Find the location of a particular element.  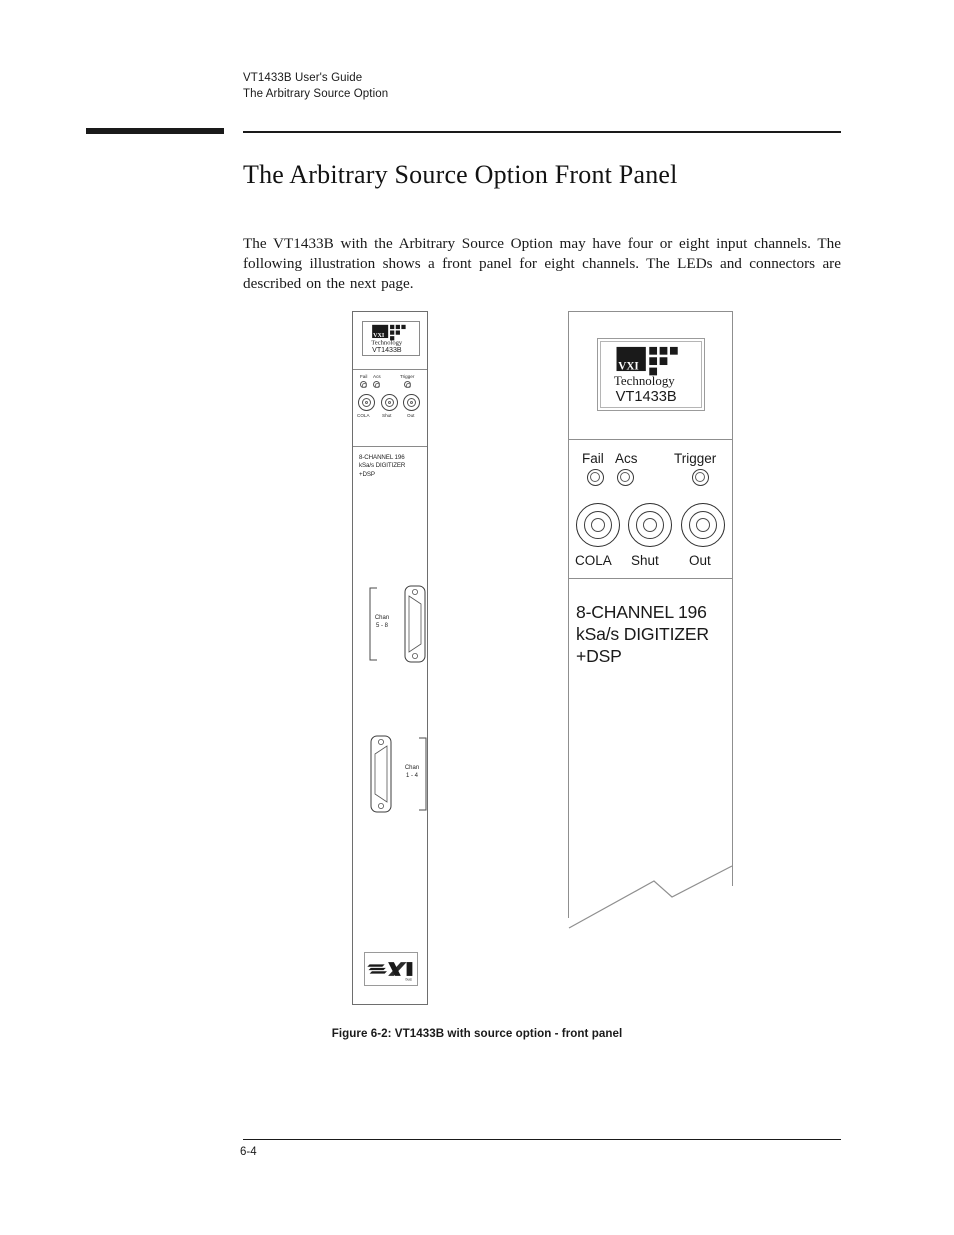

vxibus-logo-icon: bus is located at coordinates (390, 972).